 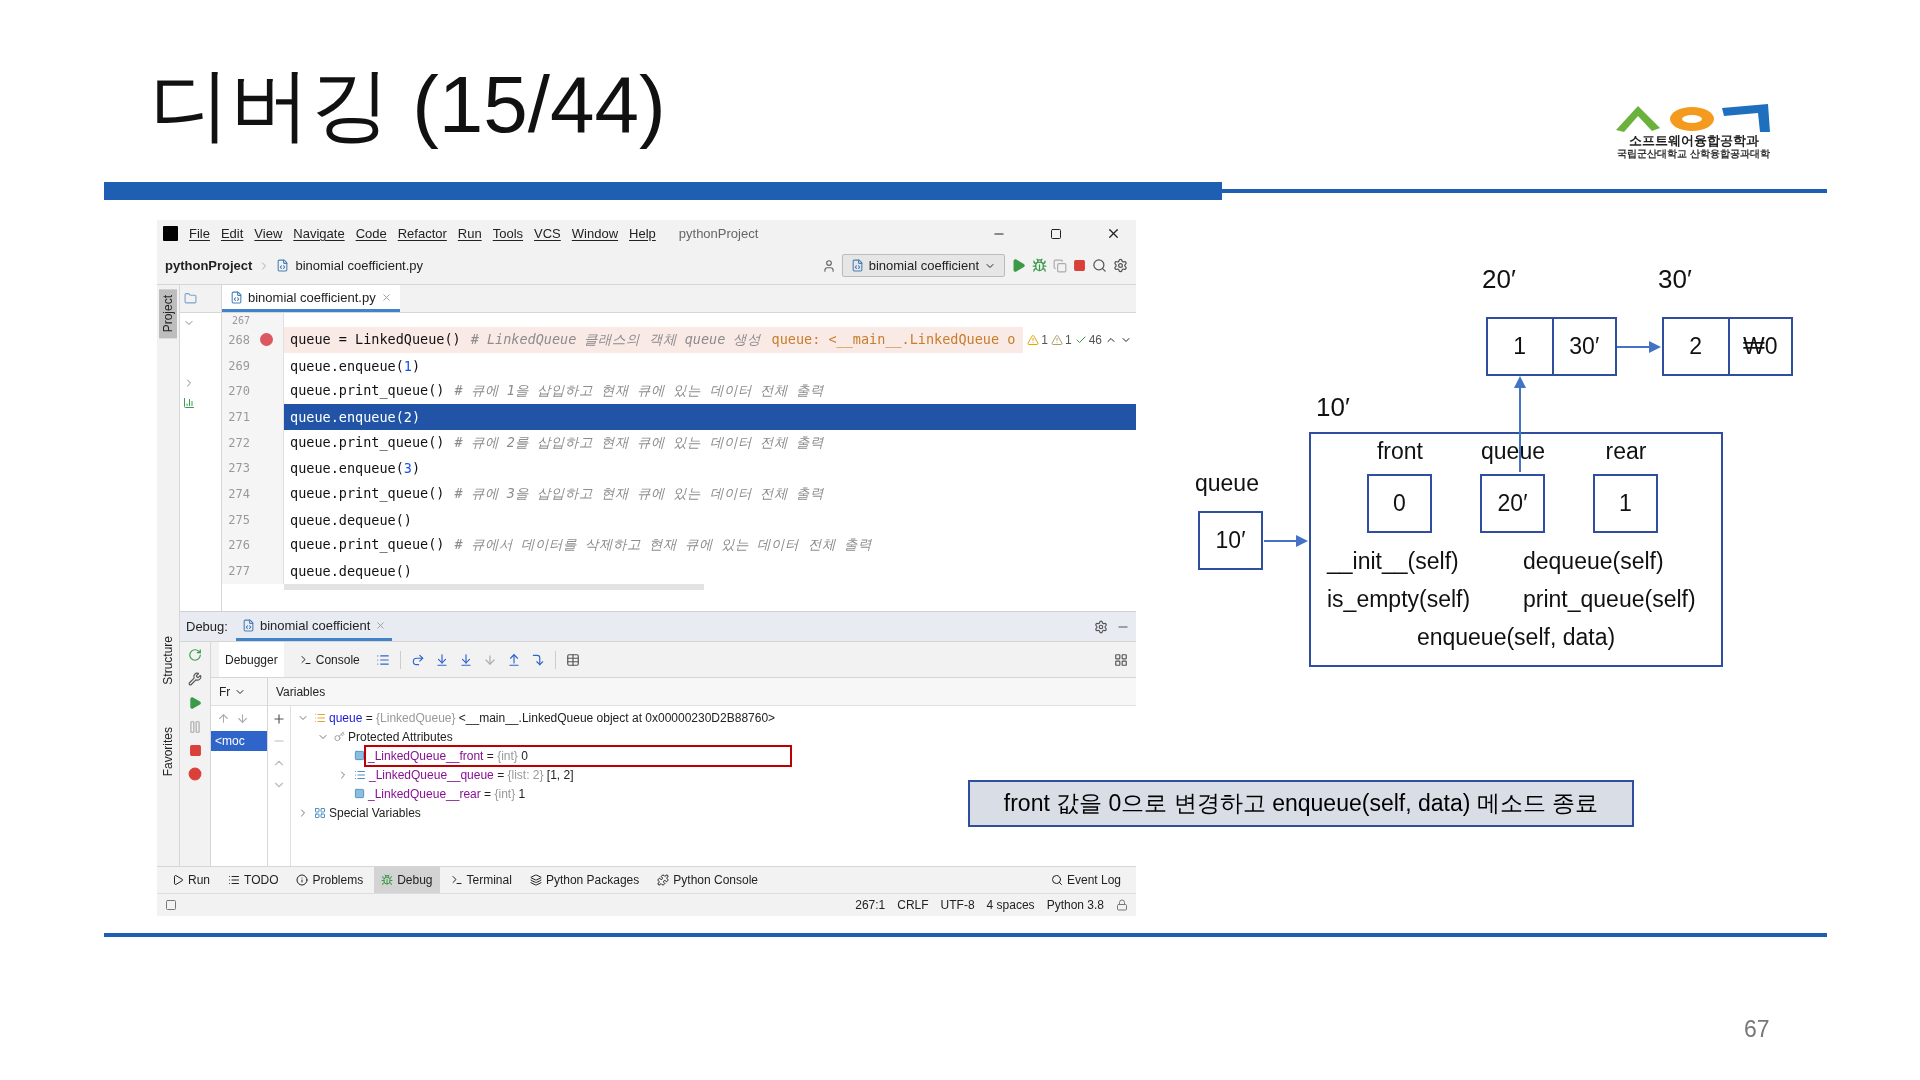 What do you see at coordinates (1230, 540) in the screenshot?
I see `variable-box: 10′` at bounding box center [1230, 540].